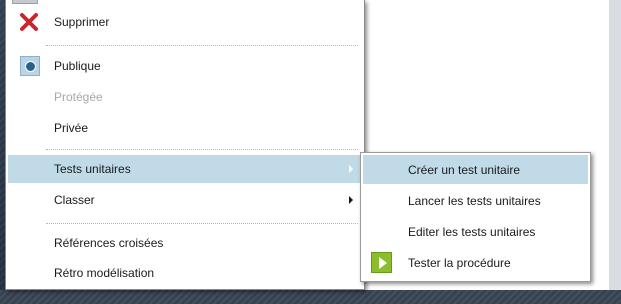 The width and height of the screenshot is (621, 304). I want to click on submenu-item-tester-procedure: Tester la procédure, so click(475, 262).